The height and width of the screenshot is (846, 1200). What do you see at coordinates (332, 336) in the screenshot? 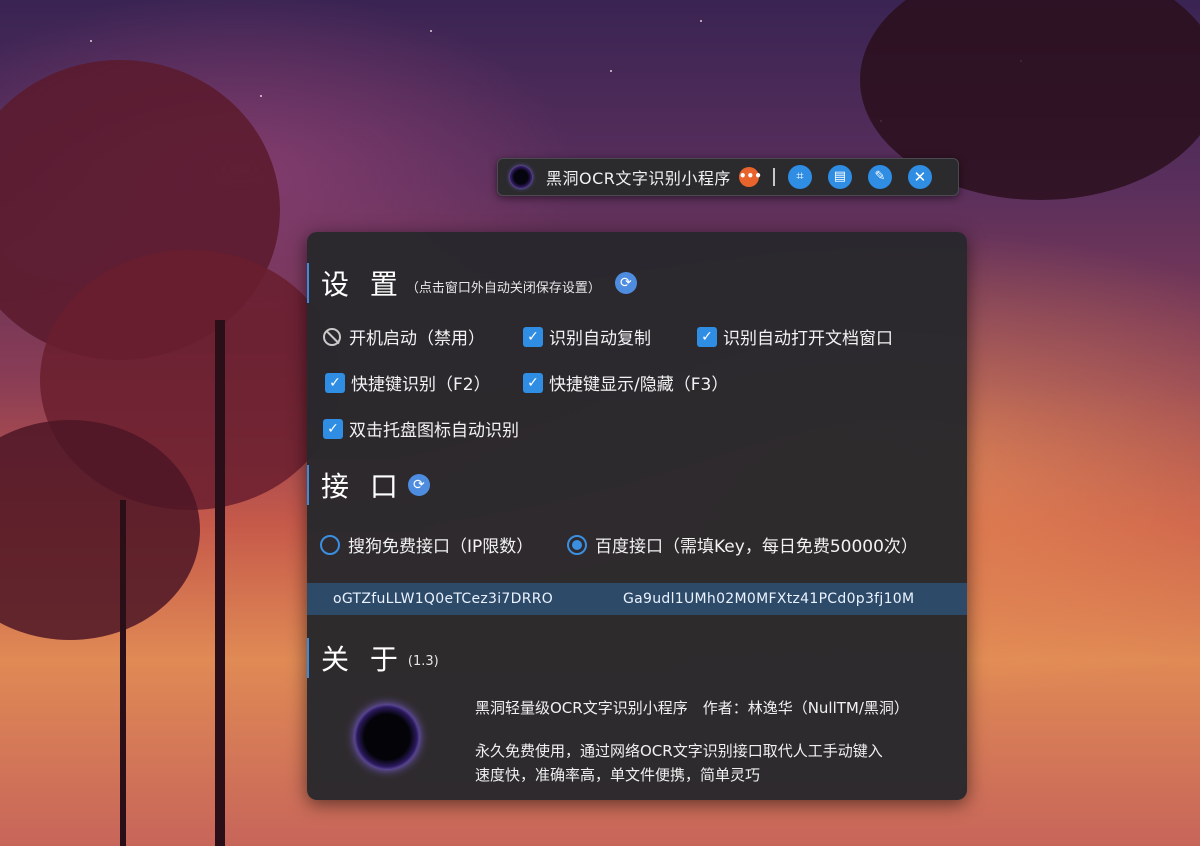
I see `disabled-icon` at bounding box center [332, 336].